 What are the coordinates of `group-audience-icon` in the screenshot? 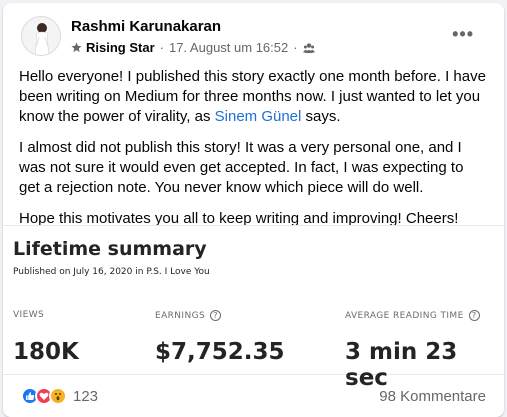 It's located at (308, 47).